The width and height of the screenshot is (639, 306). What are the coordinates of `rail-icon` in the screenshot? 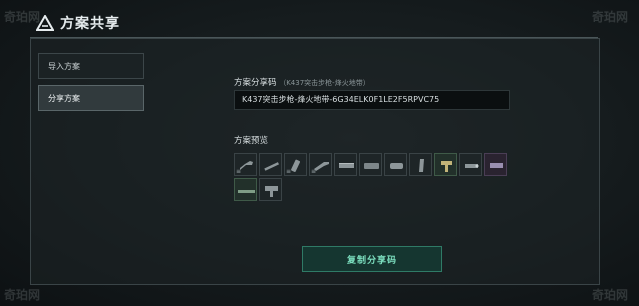 It's located at (346, 165).